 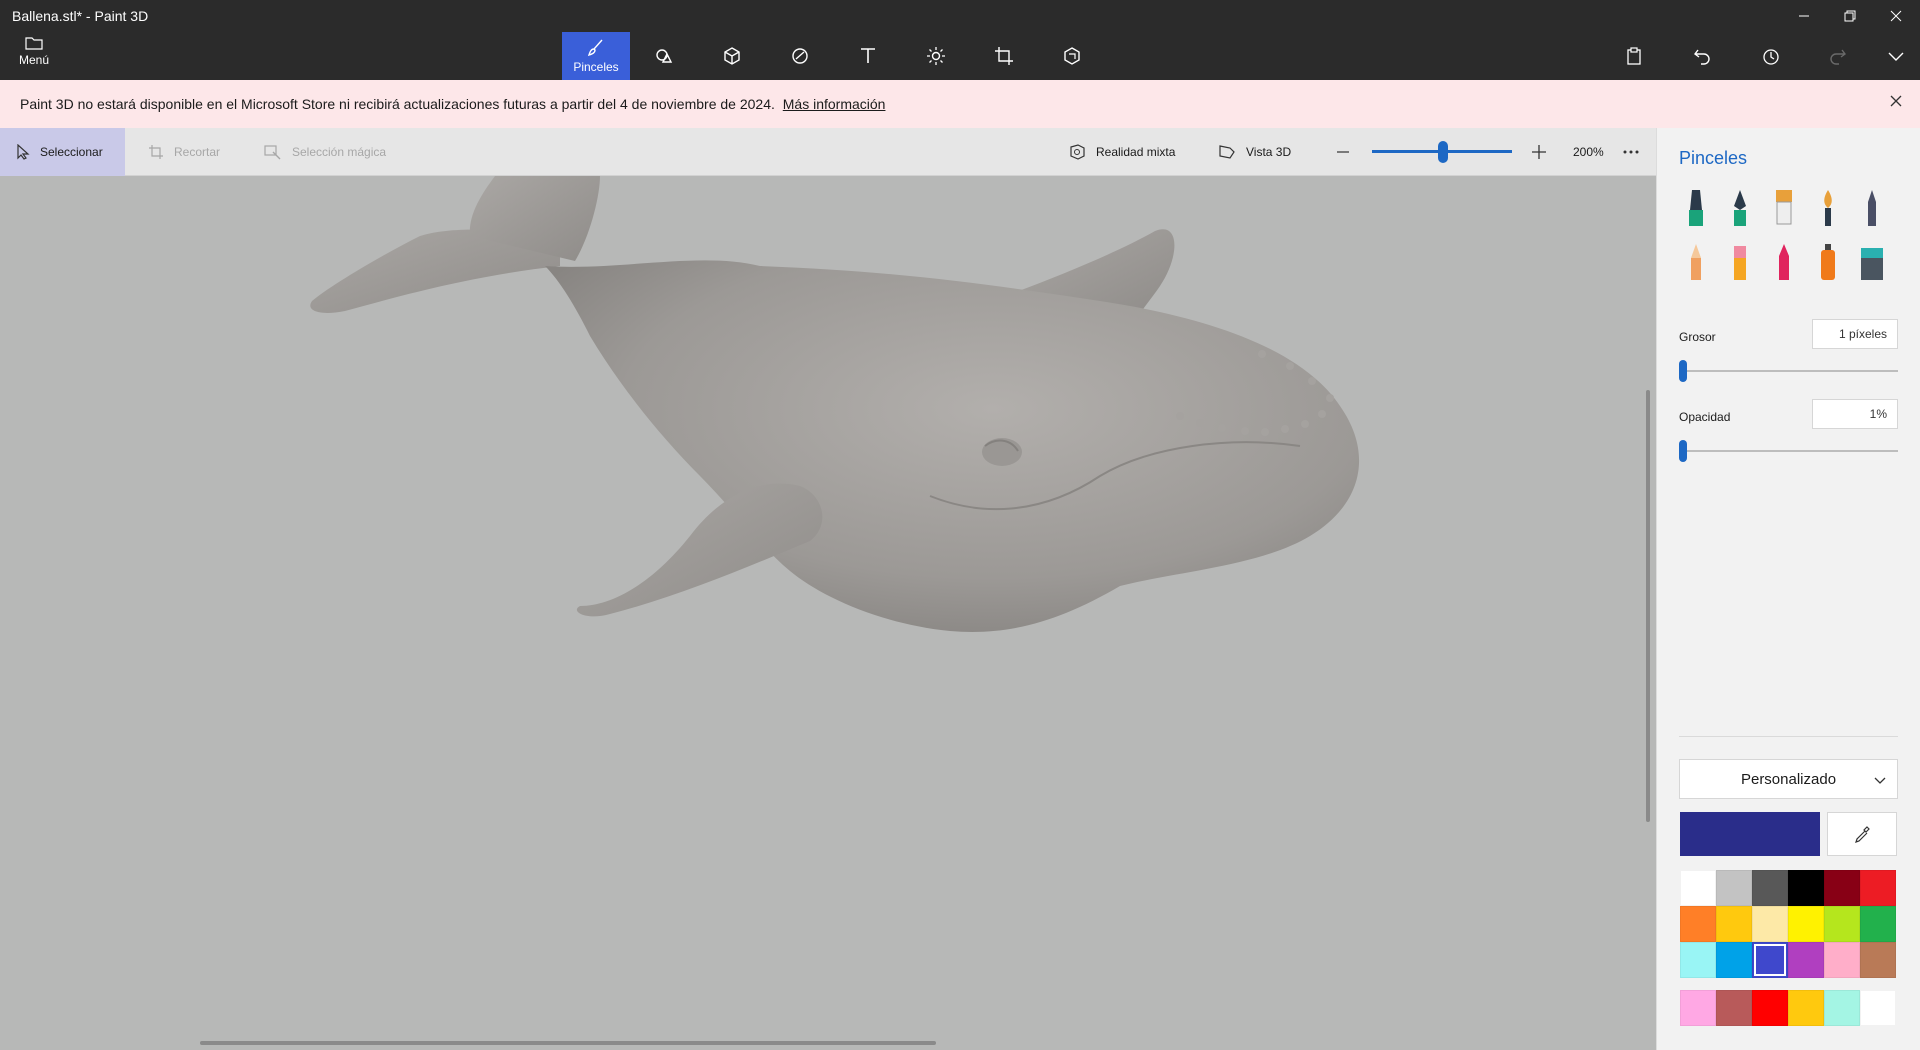 I want to click on restore-icon, so click(x=1850, y=16).